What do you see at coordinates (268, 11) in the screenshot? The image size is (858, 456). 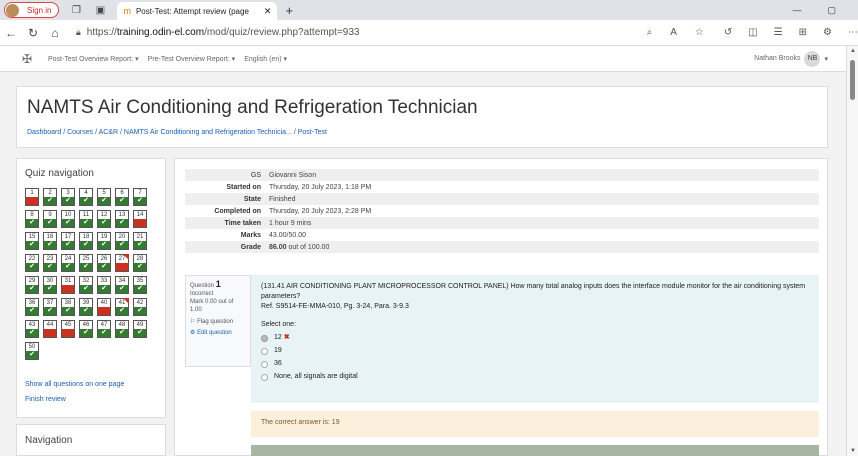 I see `close-tab-icon: ✕` at bounding box center [268, 11].